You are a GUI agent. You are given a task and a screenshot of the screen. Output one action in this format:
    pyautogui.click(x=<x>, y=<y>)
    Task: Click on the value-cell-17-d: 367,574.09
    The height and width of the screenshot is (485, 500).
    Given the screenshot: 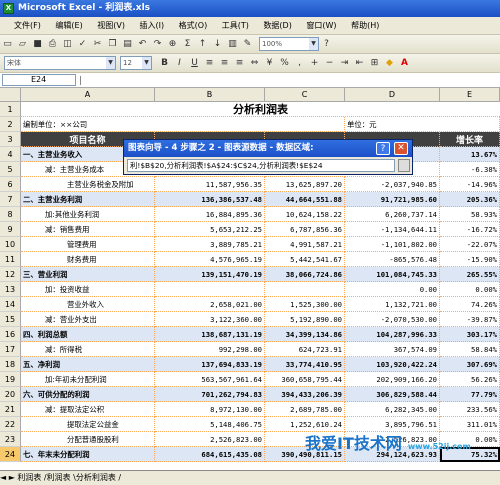 What is the action you would take?
    pyautogui.click(x=392, y=349)
    